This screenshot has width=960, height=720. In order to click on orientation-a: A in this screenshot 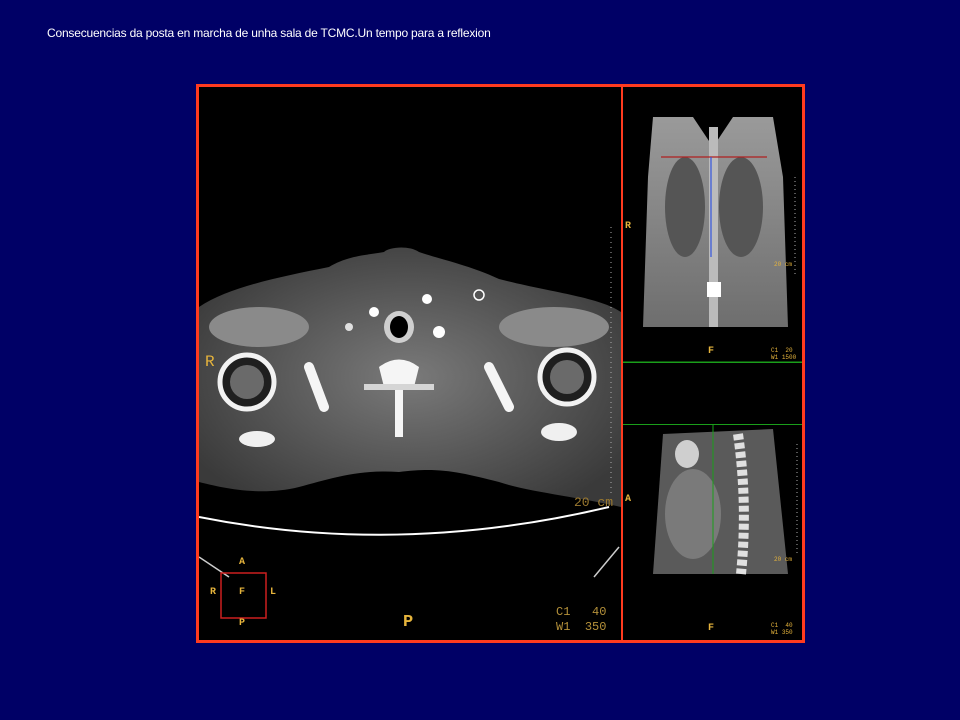, I will do `click(242, 562)`.